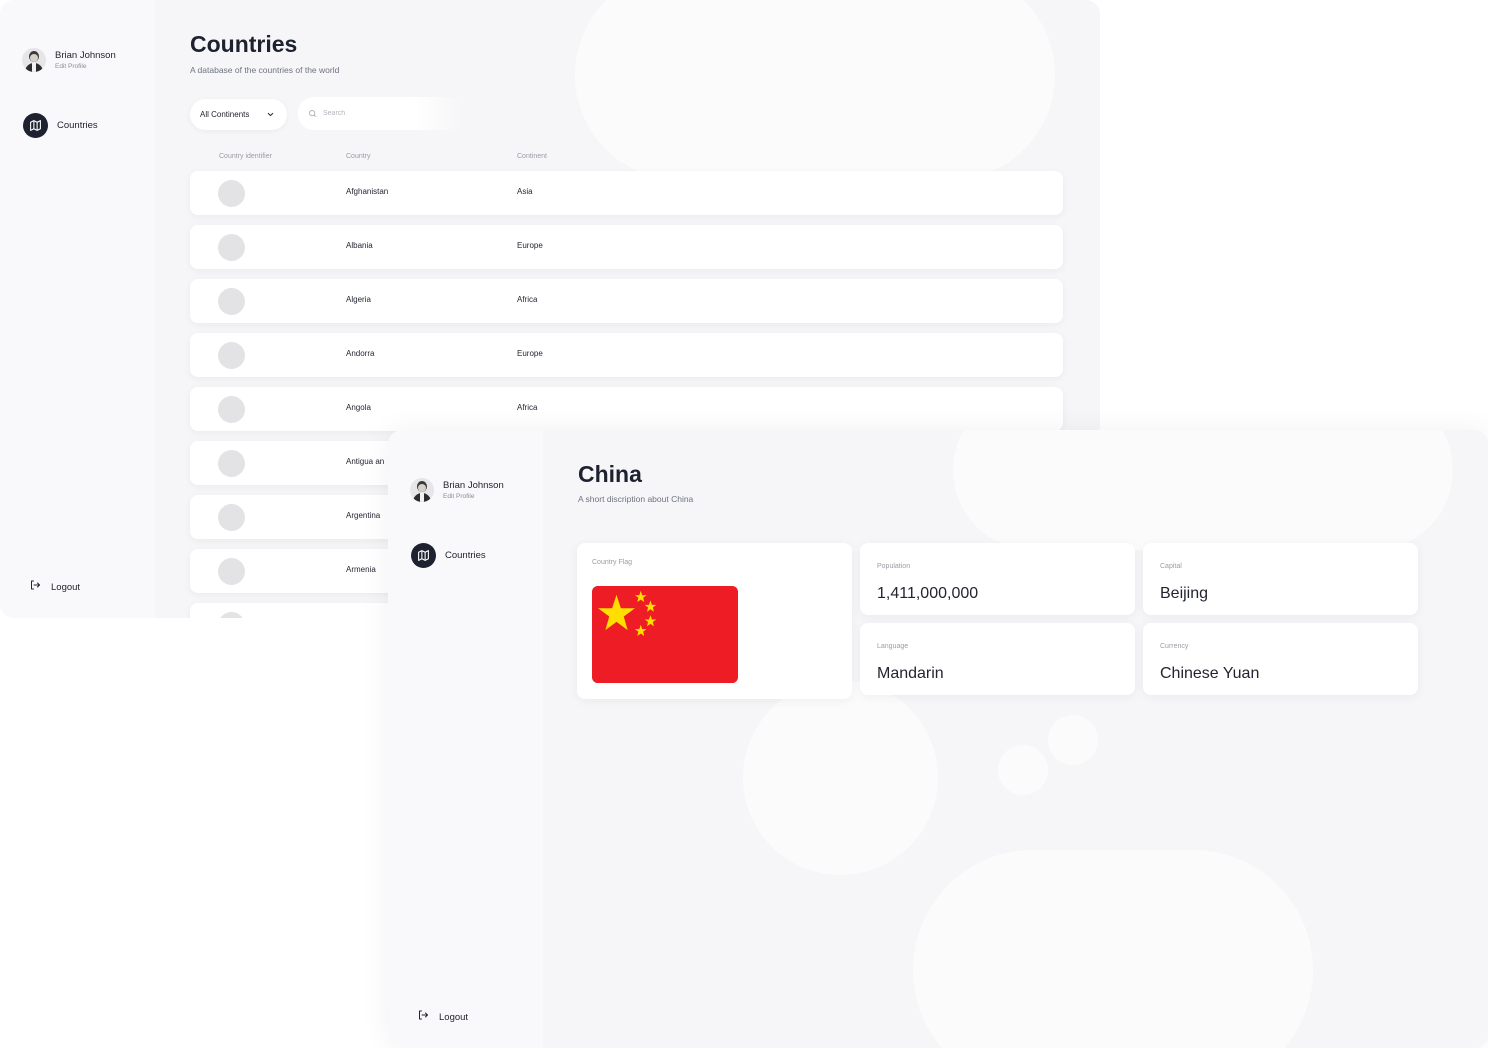 The width and height of the screenshot is (1488, 1048). What do you see at coordinates (361, 569) in the screenshot?
I see `row-country: Armenia` at bounding box center [361, 569].